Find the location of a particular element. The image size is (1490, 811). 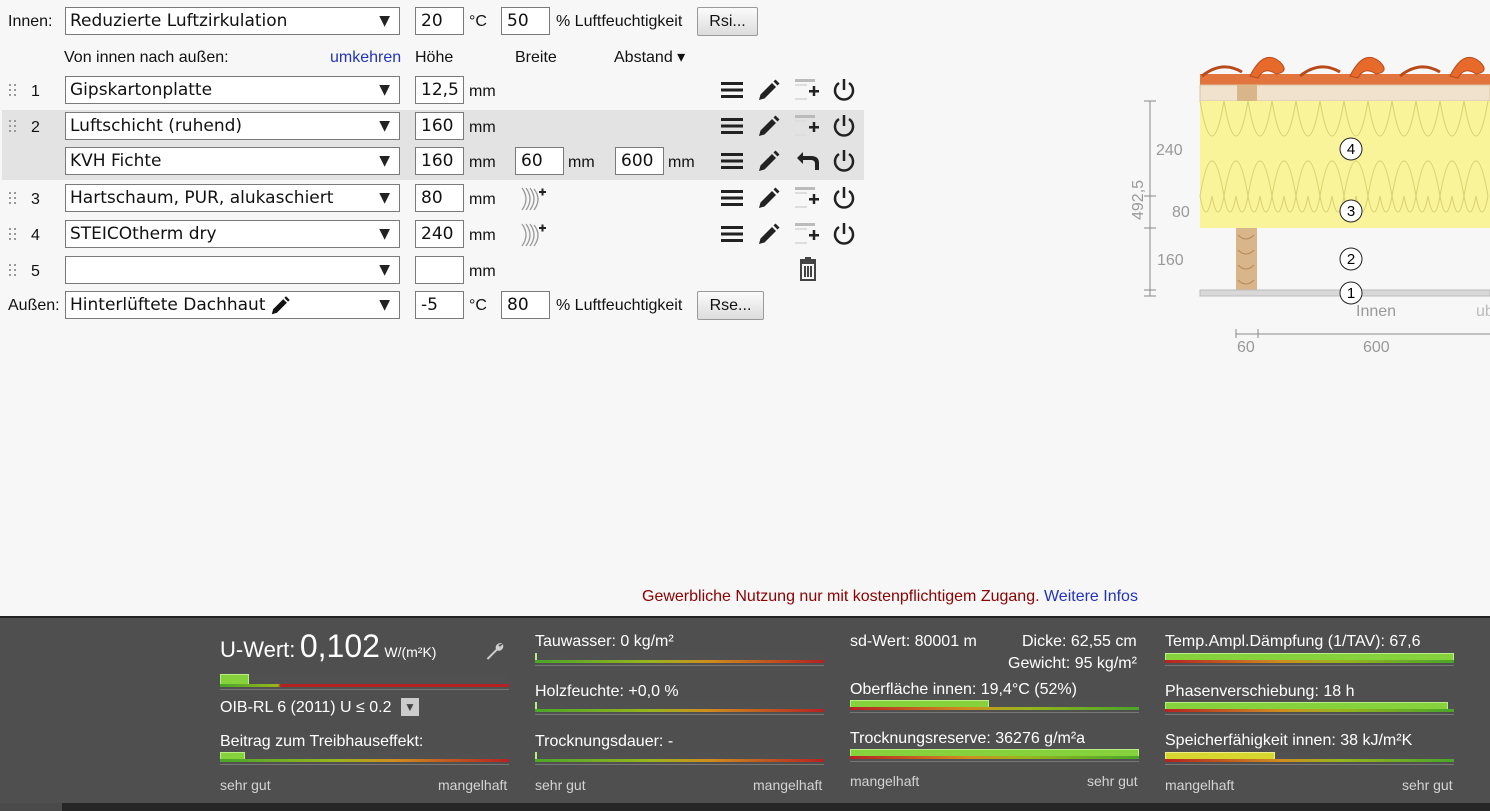

layer-number: 3 is located at coordinates (35, 199).